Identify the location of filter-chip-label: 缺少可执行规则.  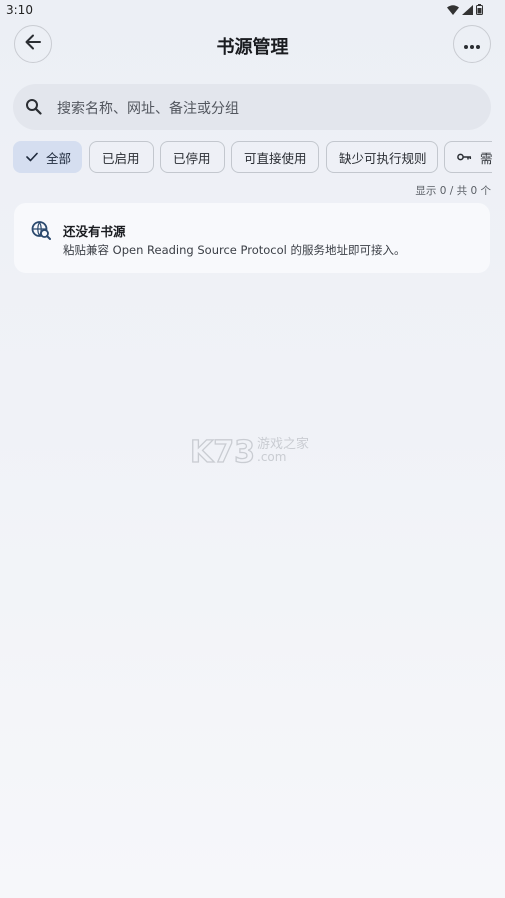
(383, 158).